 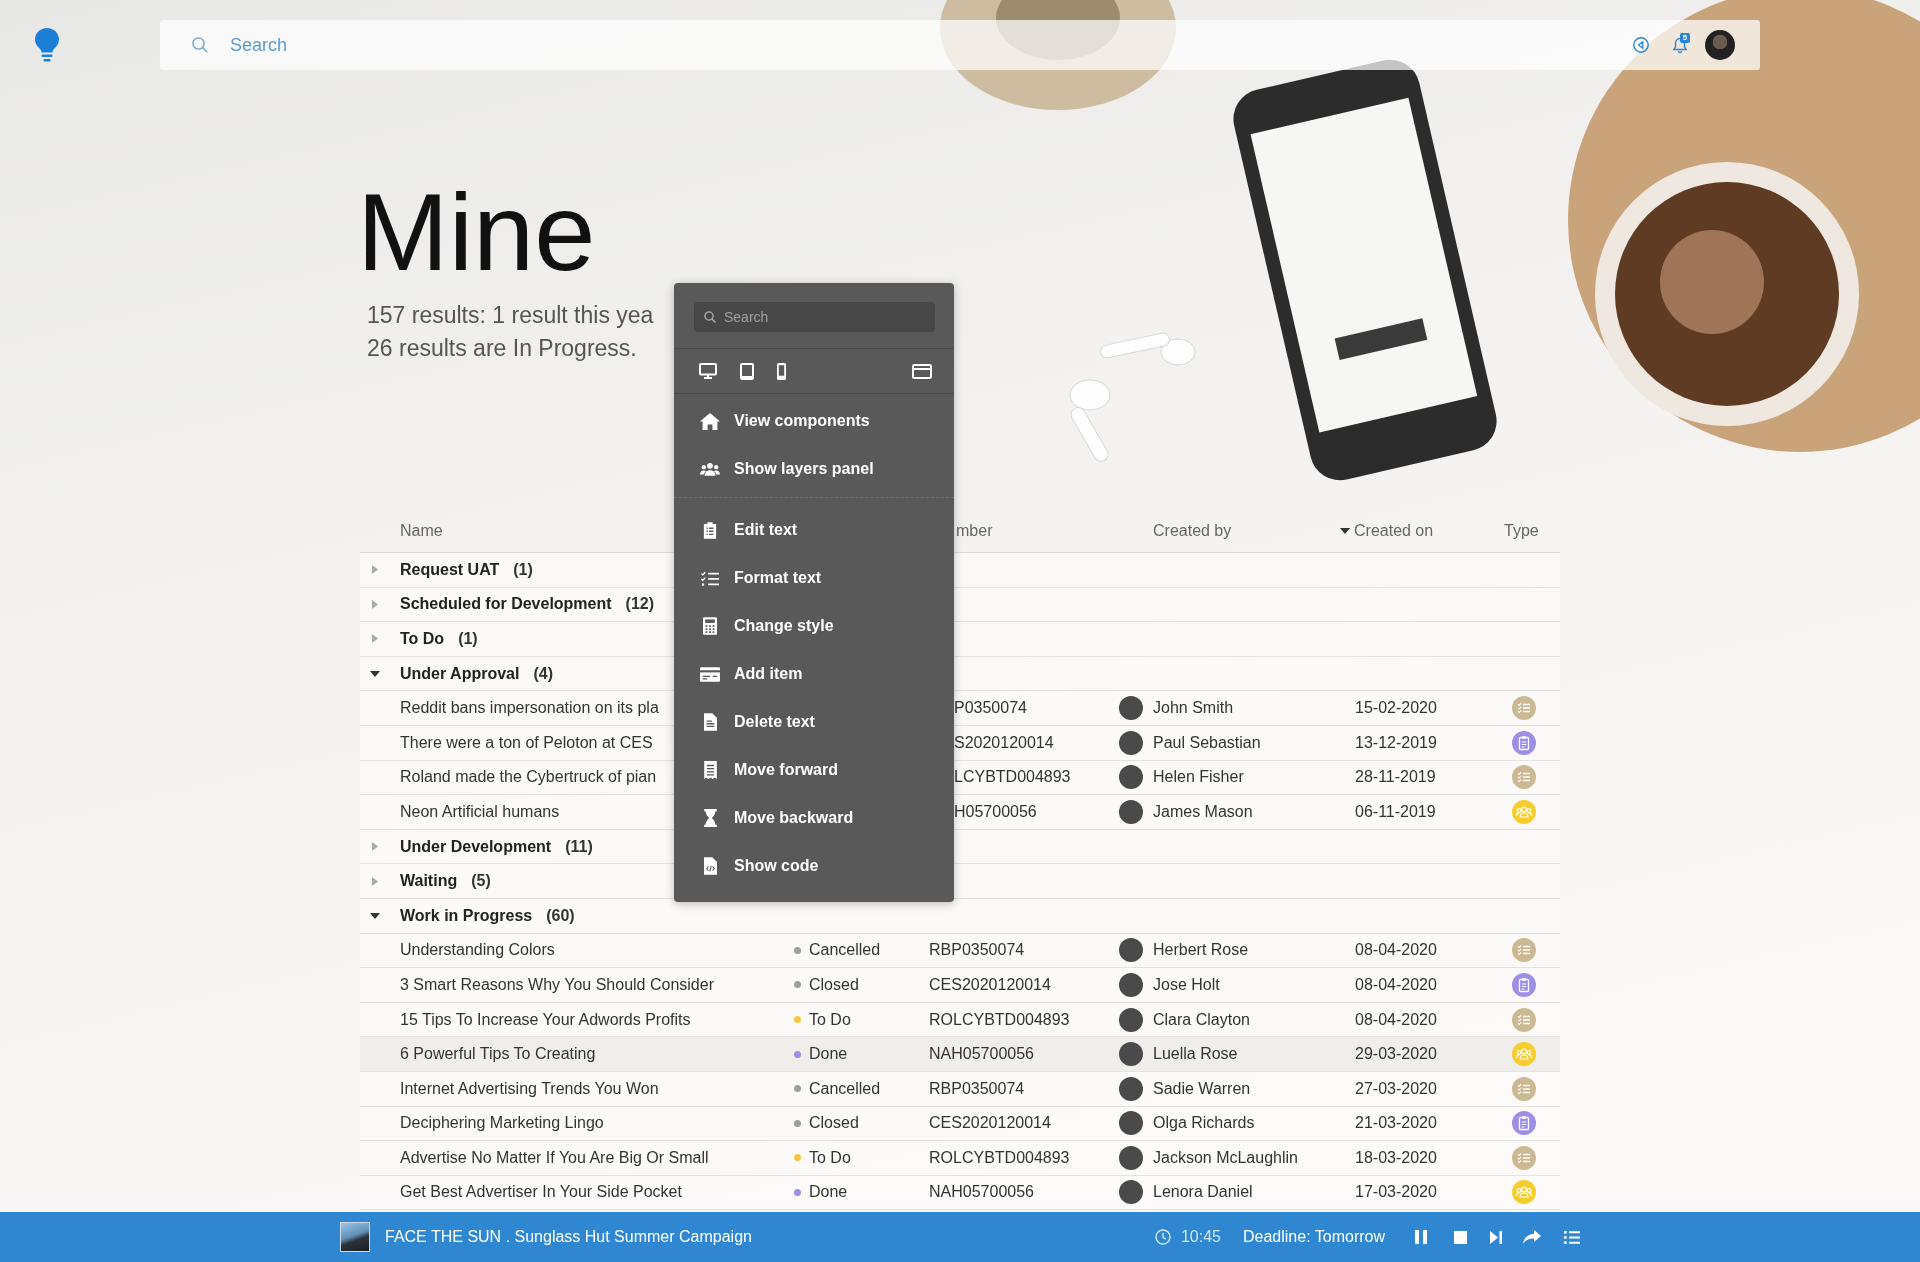 What do you see at coordinates (781, 371) in the screenshot?
I see `phone-icon` at bounding box center [781, 371].